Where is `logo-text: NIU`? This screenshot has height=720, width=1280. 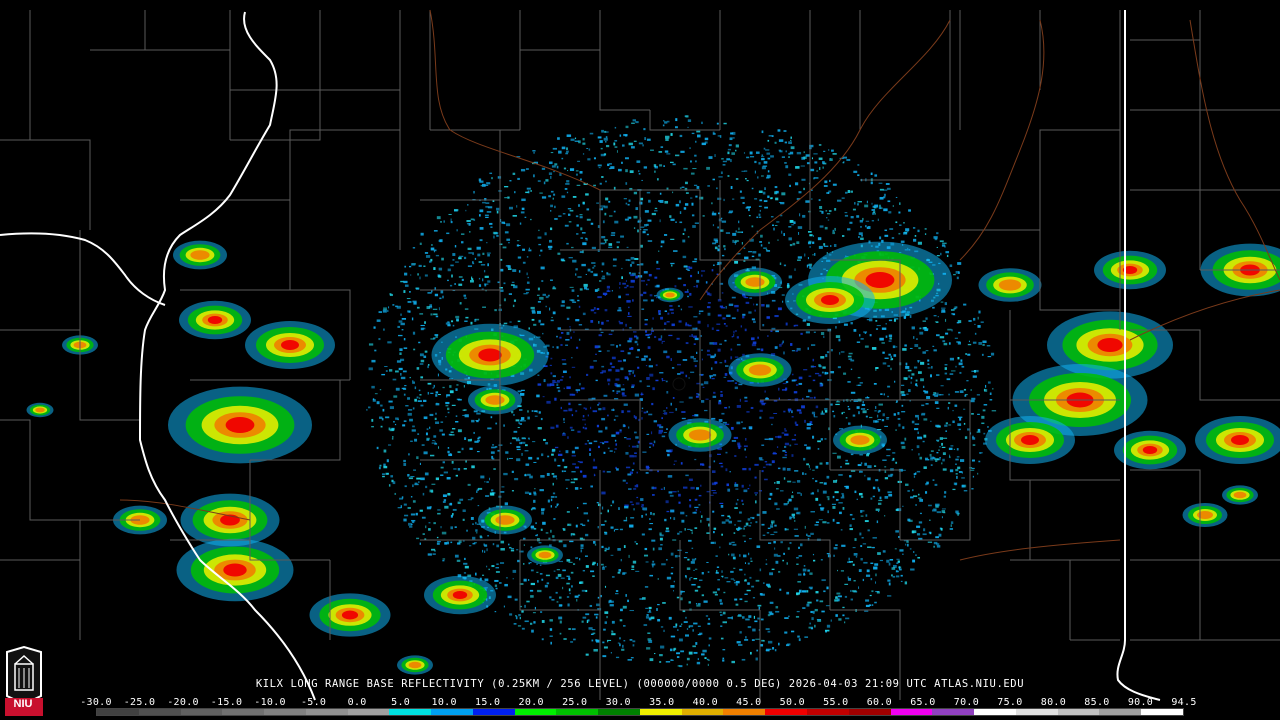 logo-text: NIU is located at coordinates (23, 704).